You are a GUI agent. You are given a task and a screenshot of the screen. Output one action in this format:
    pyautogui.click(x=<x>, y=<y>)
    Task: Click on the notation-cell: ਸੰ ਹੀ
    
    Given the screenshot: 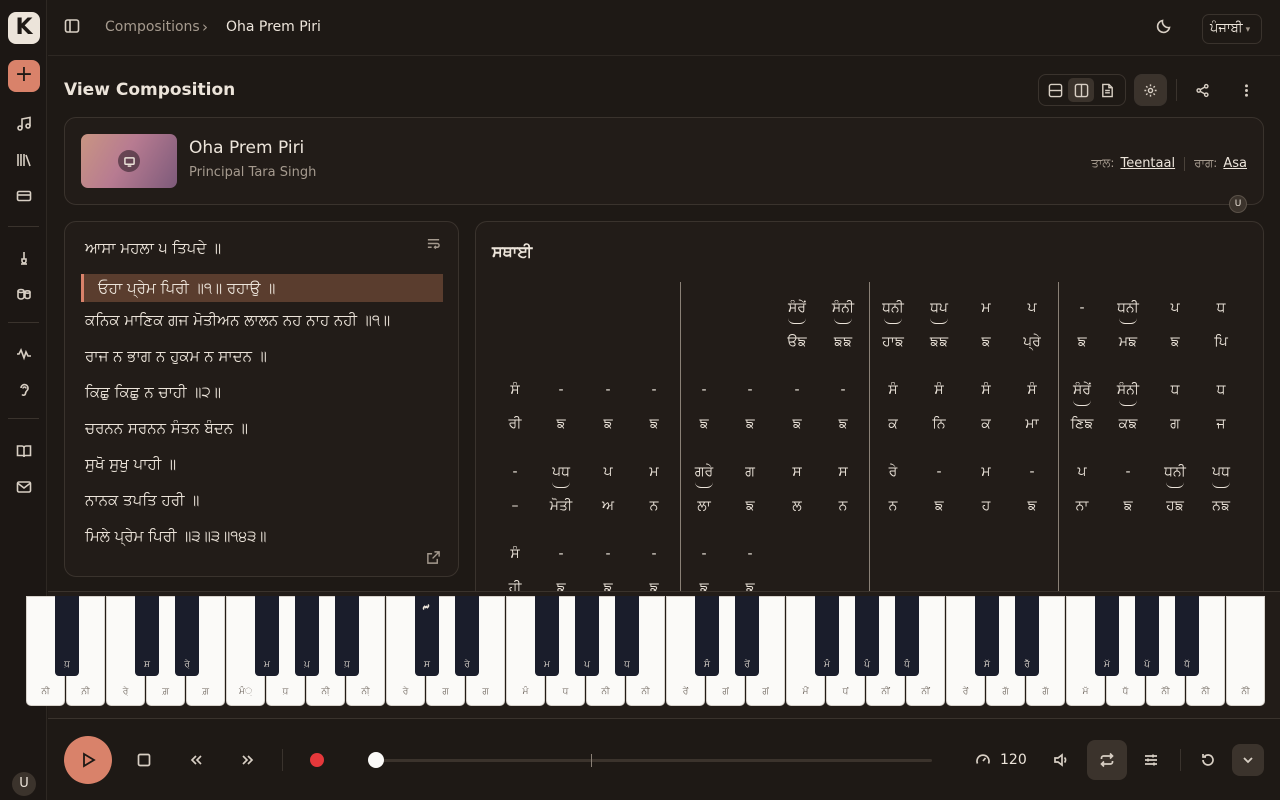 What is the action you would take?
    pyautogui.click(x=515, y=571)
    